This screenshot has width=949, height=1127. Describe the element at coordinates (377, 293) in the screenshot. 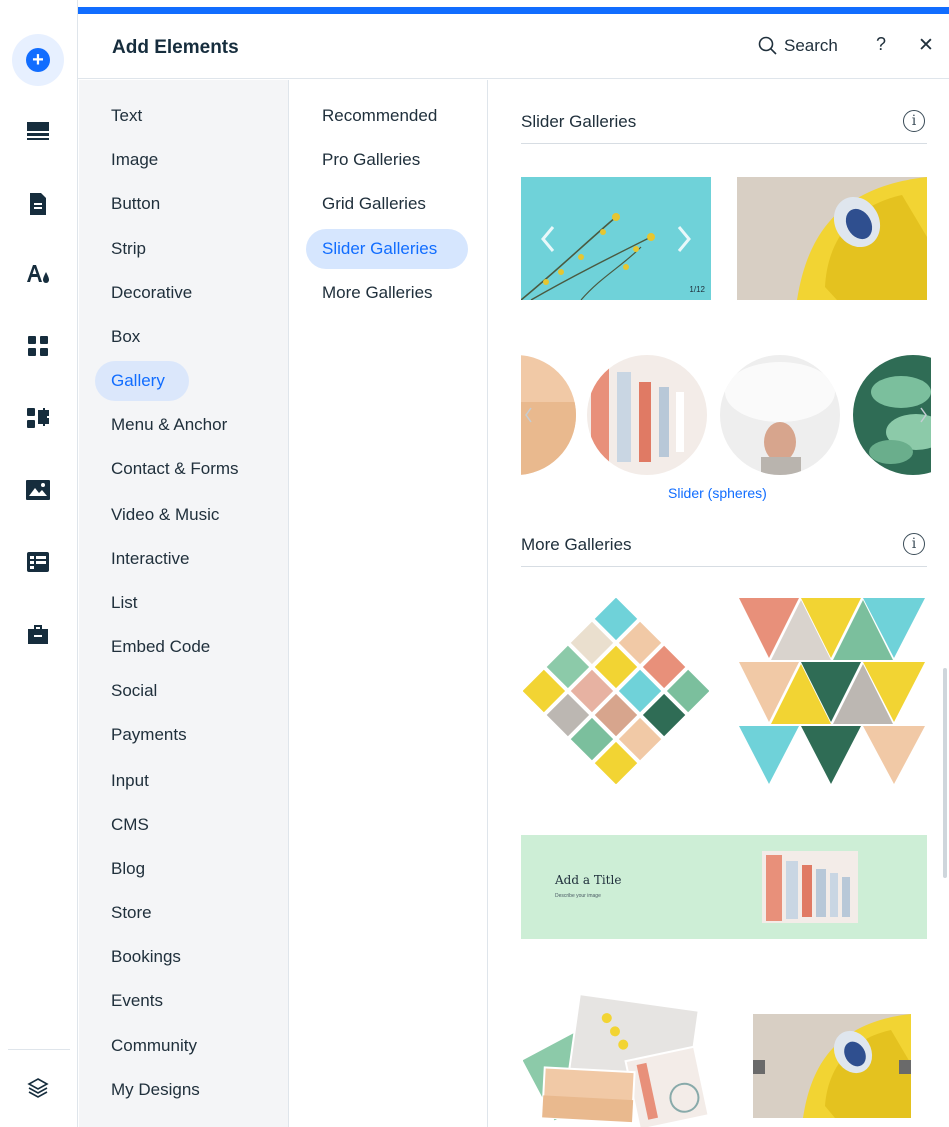

I see `subcategory-item: More Galleries` at that location.